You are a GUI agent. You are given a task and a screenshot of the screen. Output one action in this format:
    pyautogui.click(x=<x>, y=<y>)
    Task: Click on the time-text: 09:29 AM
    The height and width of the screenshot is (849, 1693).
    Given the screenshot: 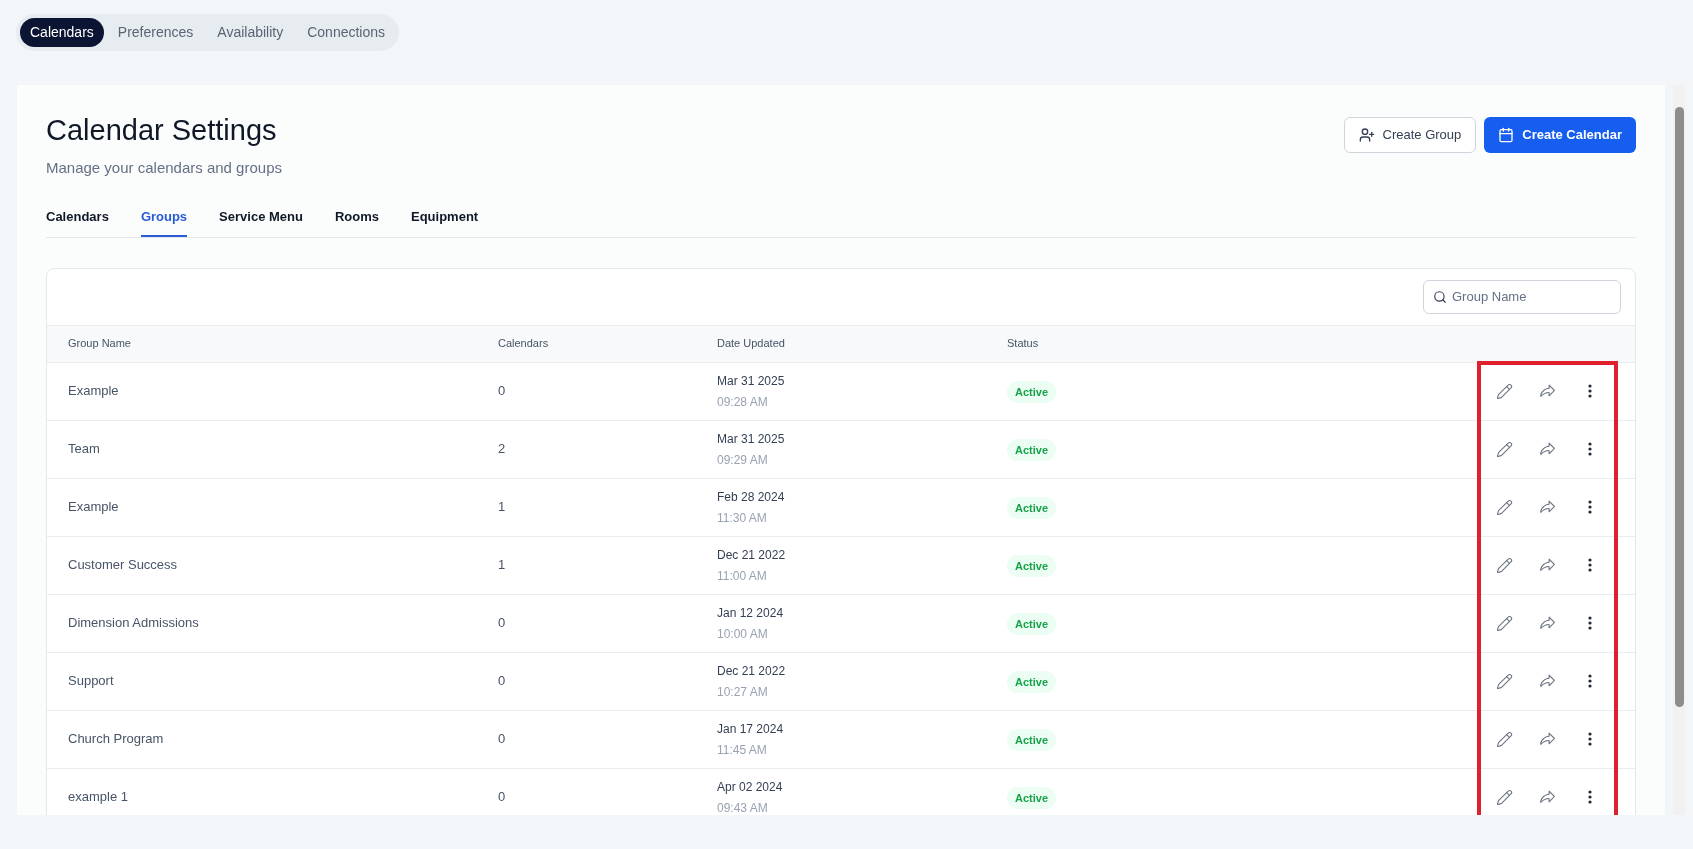 What is the action you would take?
    pyautogui.click(x=743, y=460)
    